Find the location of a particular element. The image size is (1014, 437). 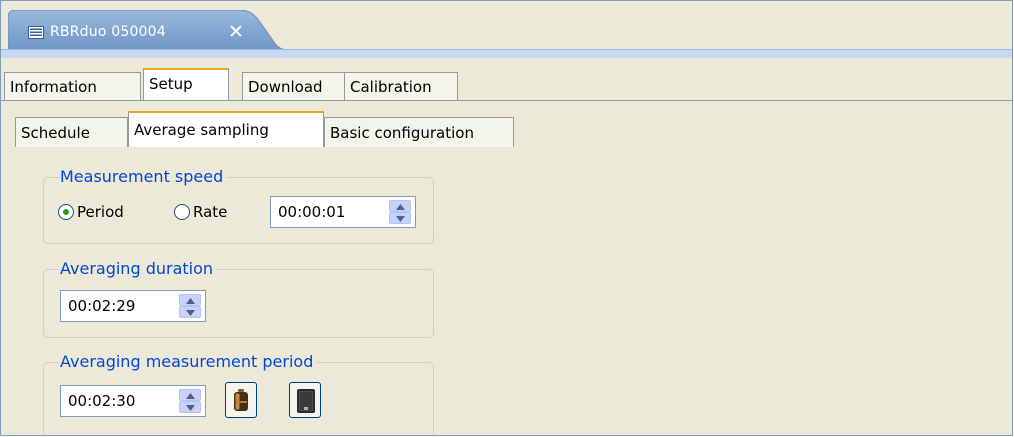

measurement-speed-group: Measurement speed Period Rate 00:00:01 is located at coordinates (238, 205).